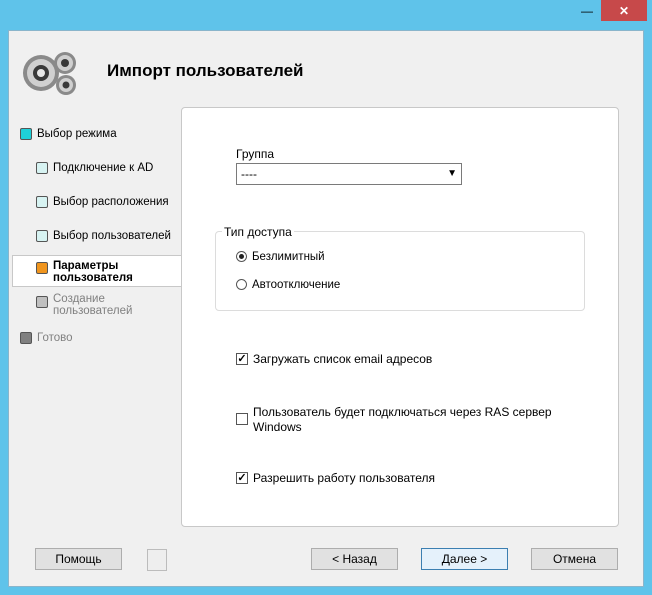 The width and height of the screenshot is (652, 595). I want to click on group-select-value: ----, so click(249, 174).